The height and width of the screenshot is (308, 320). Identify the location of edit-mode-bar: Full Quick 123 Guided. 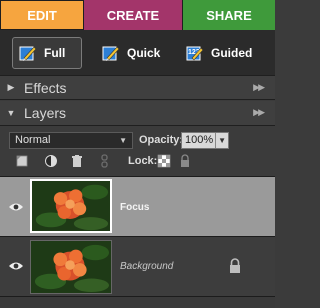
(137, 52).